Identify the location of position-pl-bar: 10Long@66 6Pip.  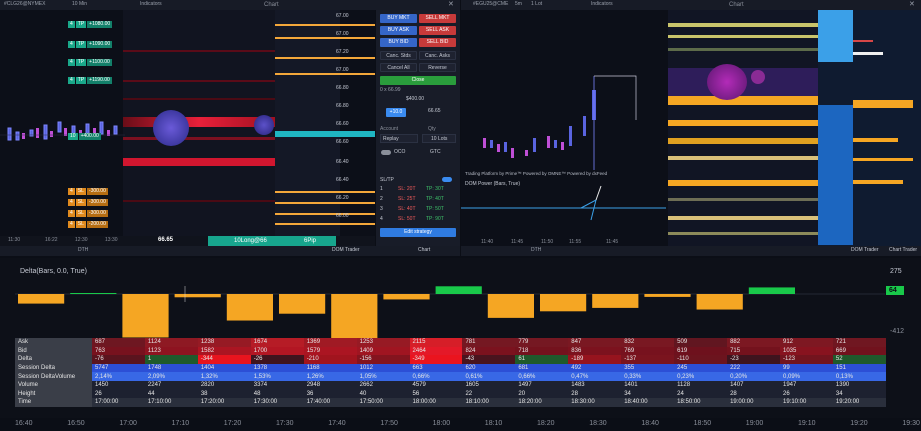
(272, 241).